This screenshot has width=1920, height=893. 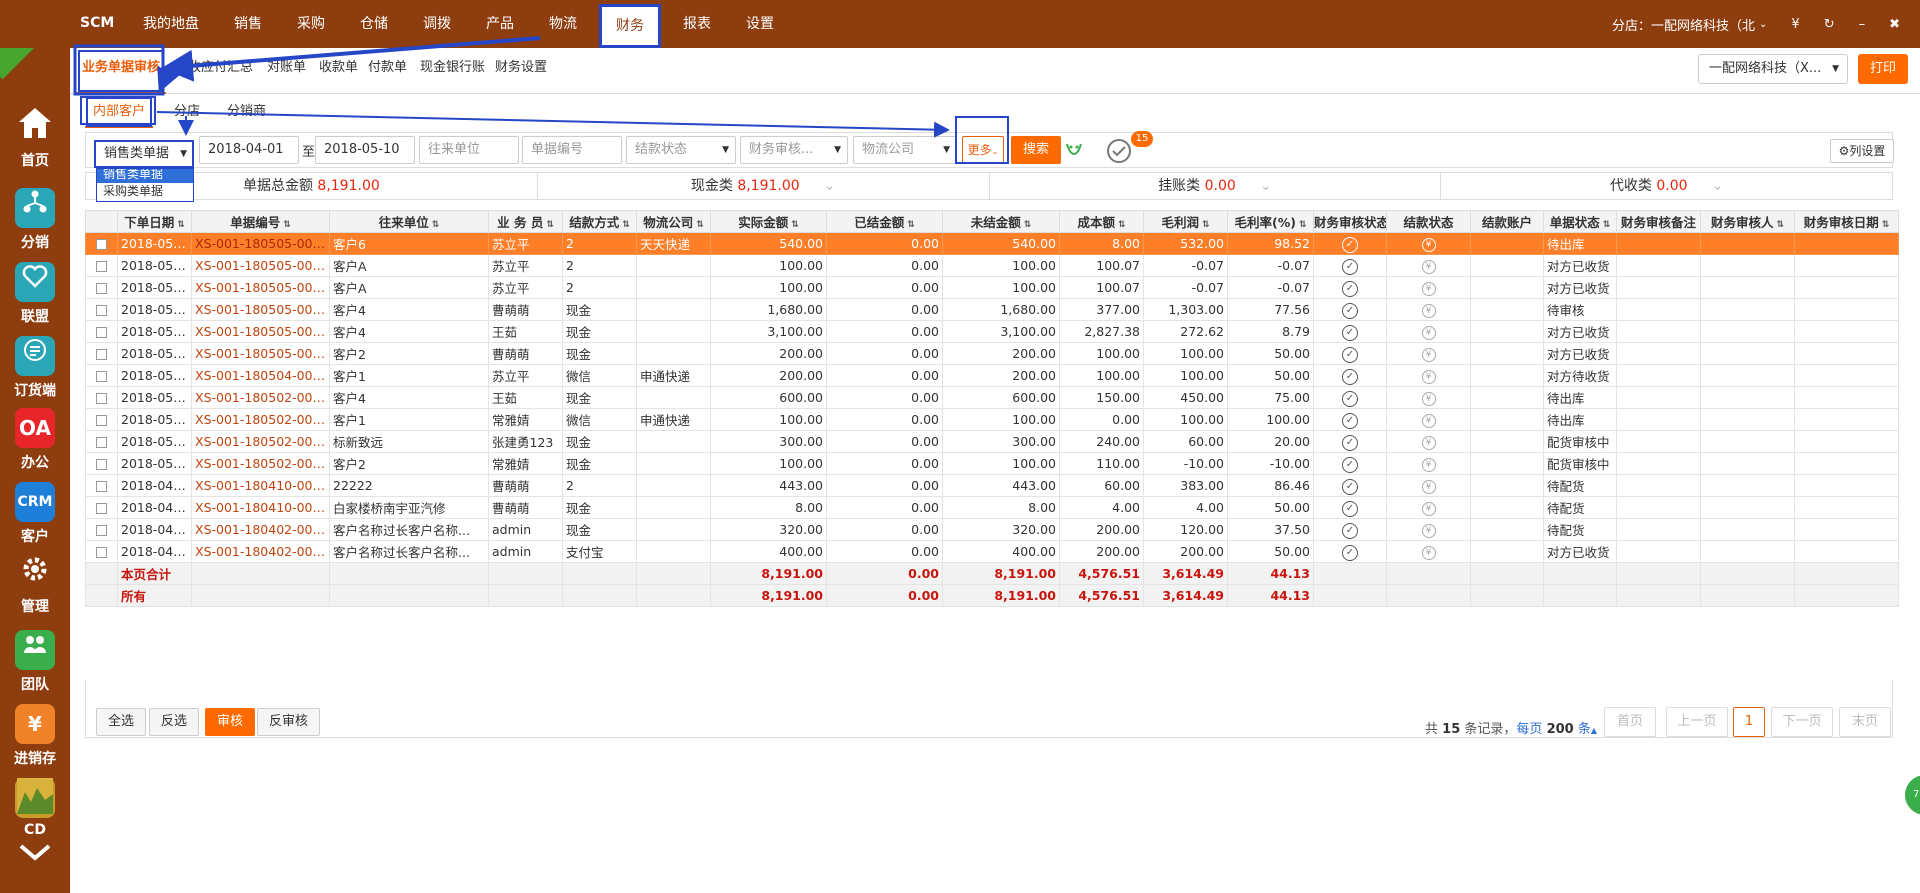 What do you see at coordinates (35, 854) in the screenshot?
I see `sidebar-more-chevron` at bounding box center [35, 854].